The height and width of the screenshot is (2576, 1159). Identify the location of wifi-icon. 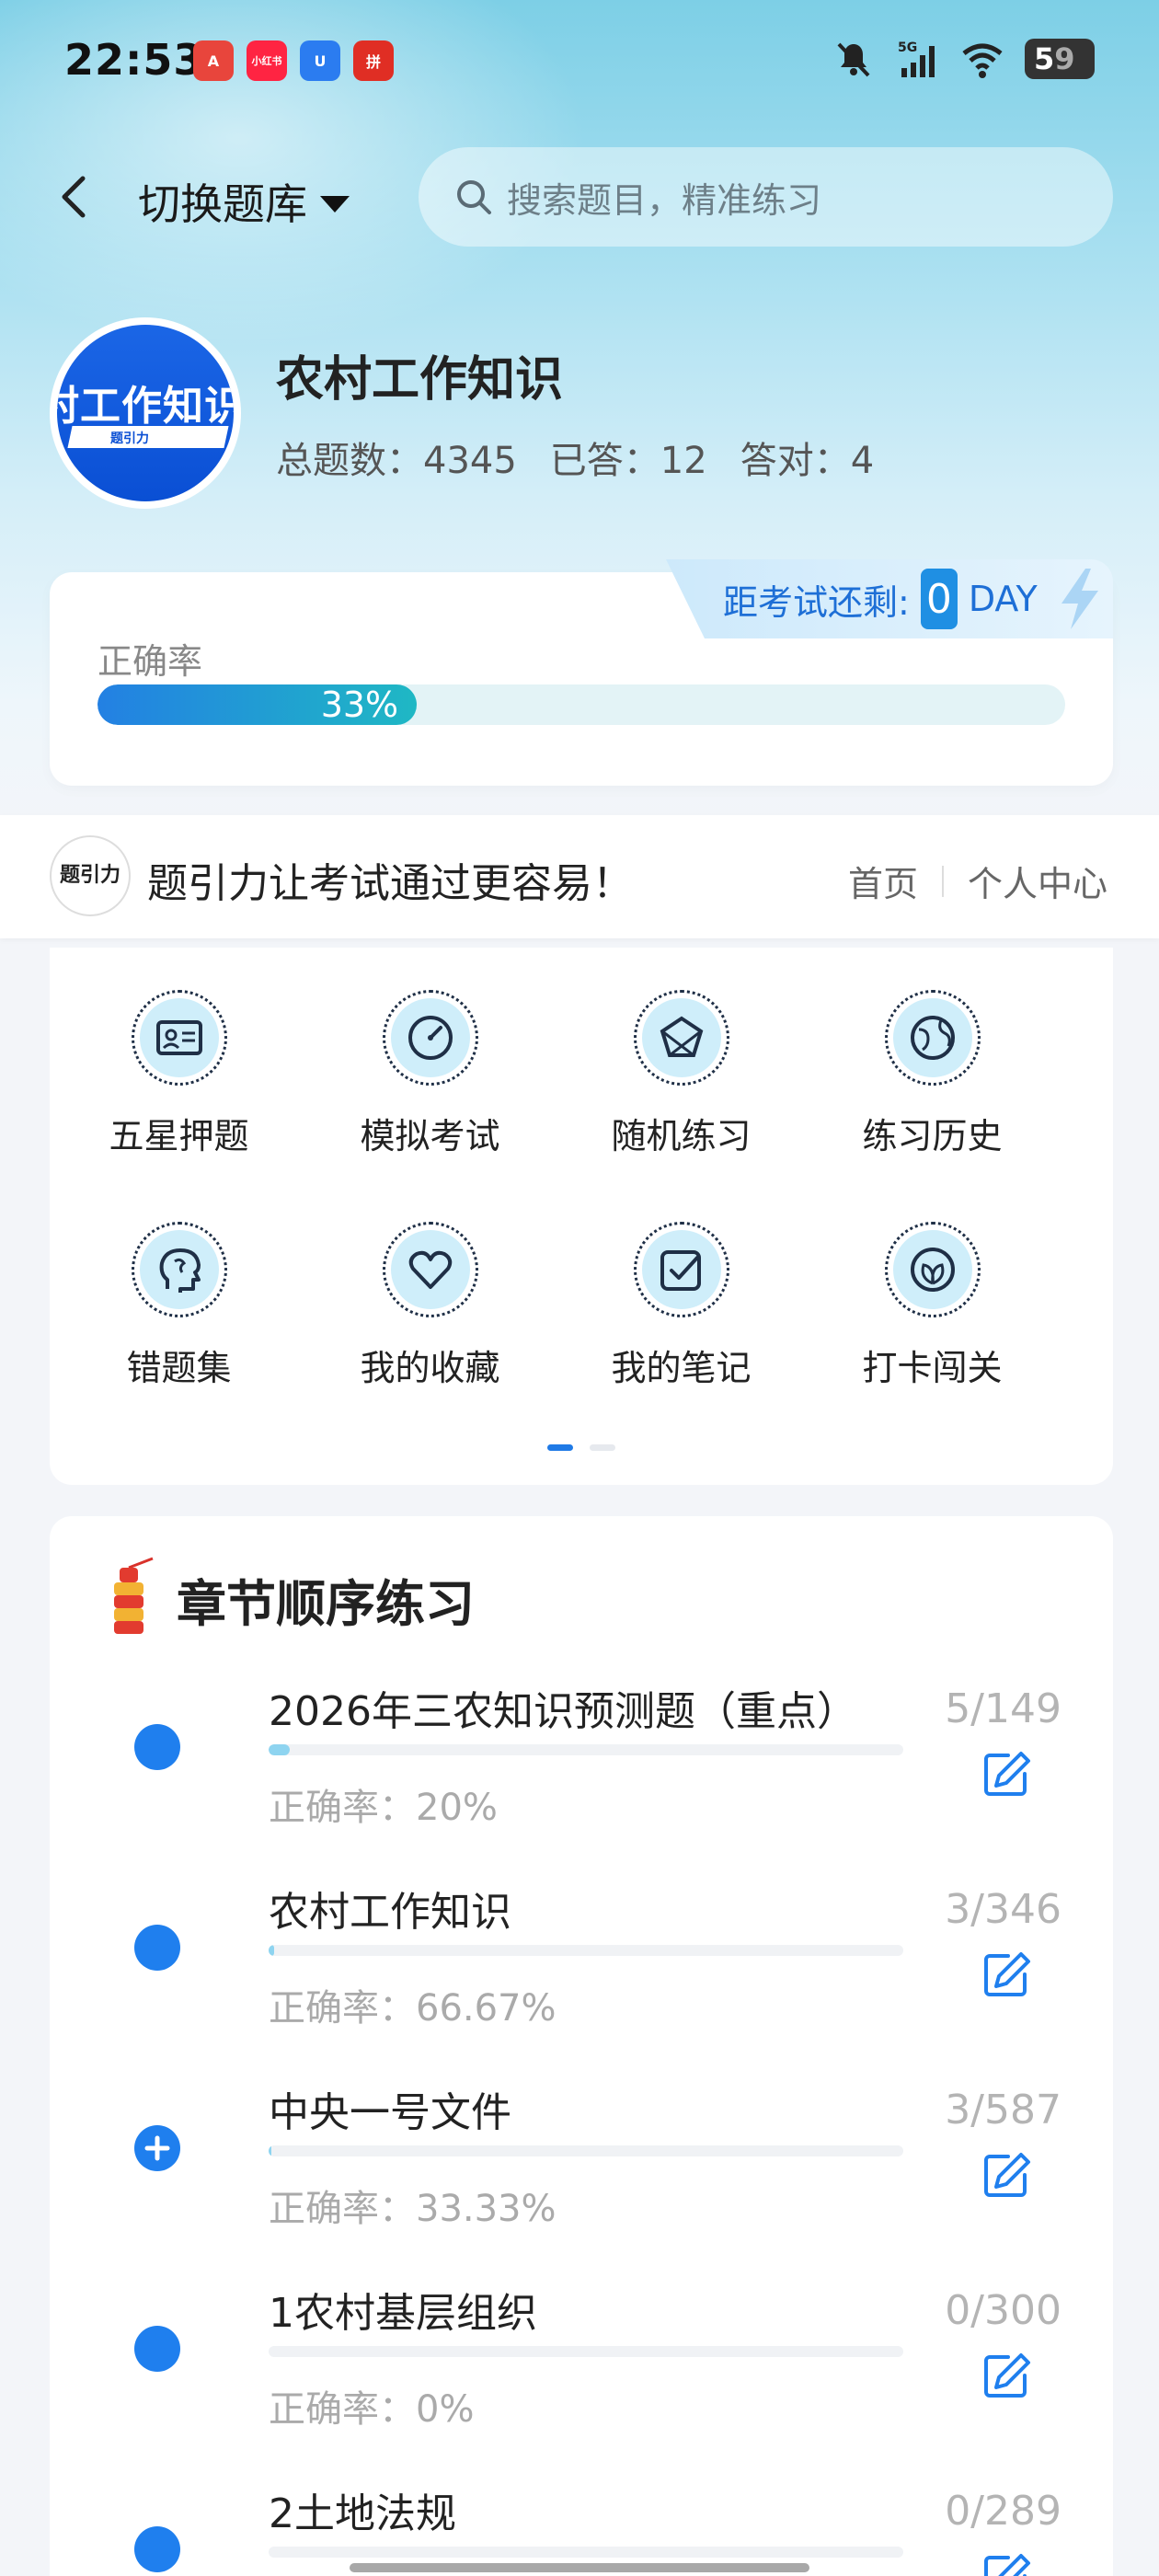
(982, 60).